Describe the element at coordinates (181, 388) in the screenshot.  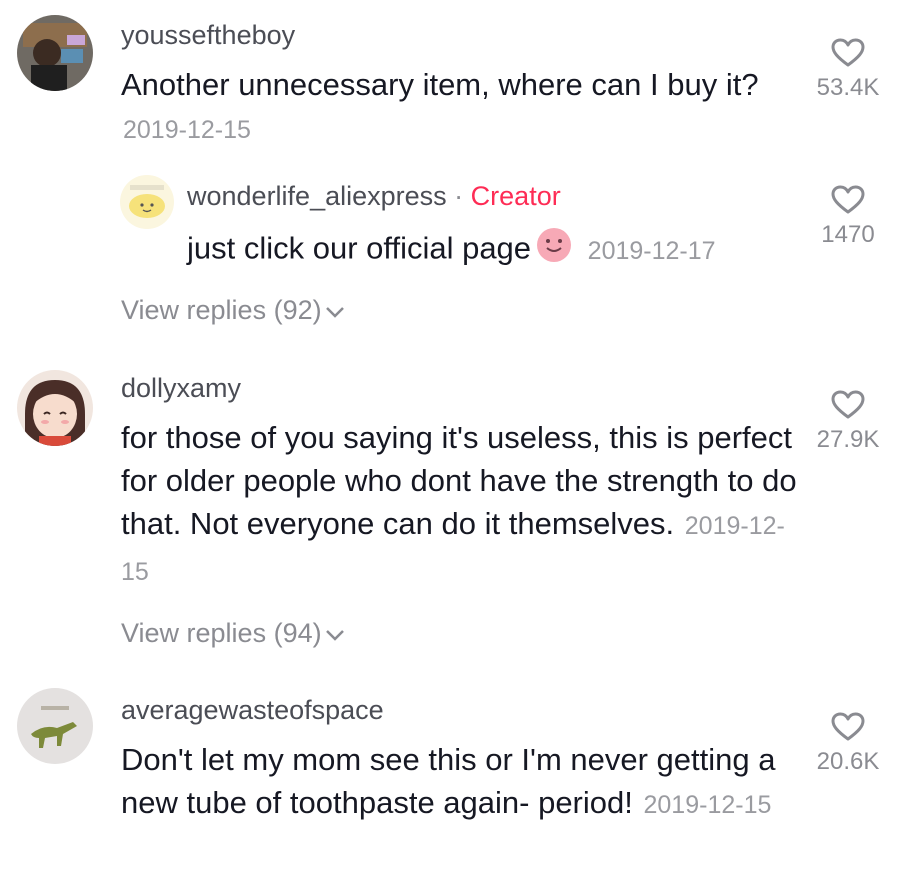
I see `comment-username: dollyxamy` at that location.